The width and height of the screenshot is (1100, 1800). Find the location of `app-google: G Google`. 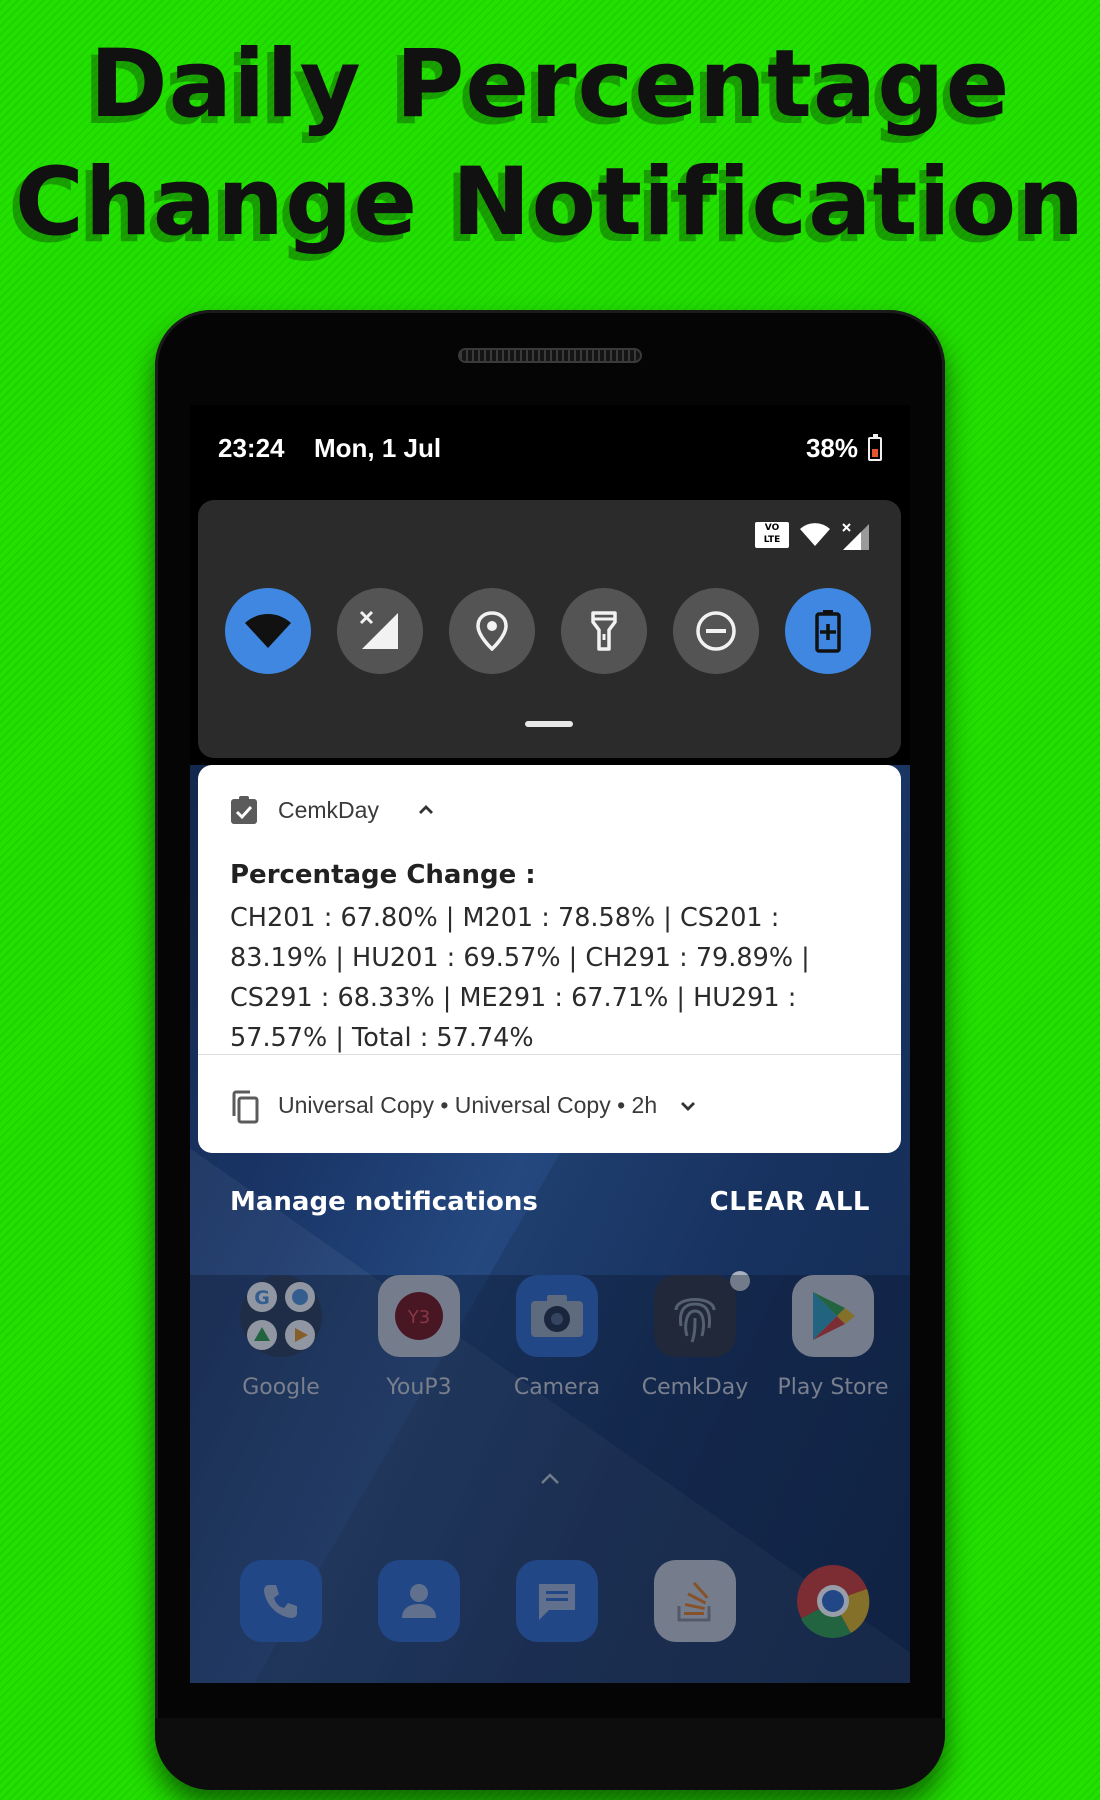

app-google: G Google is located at coordinates (281, 1337).